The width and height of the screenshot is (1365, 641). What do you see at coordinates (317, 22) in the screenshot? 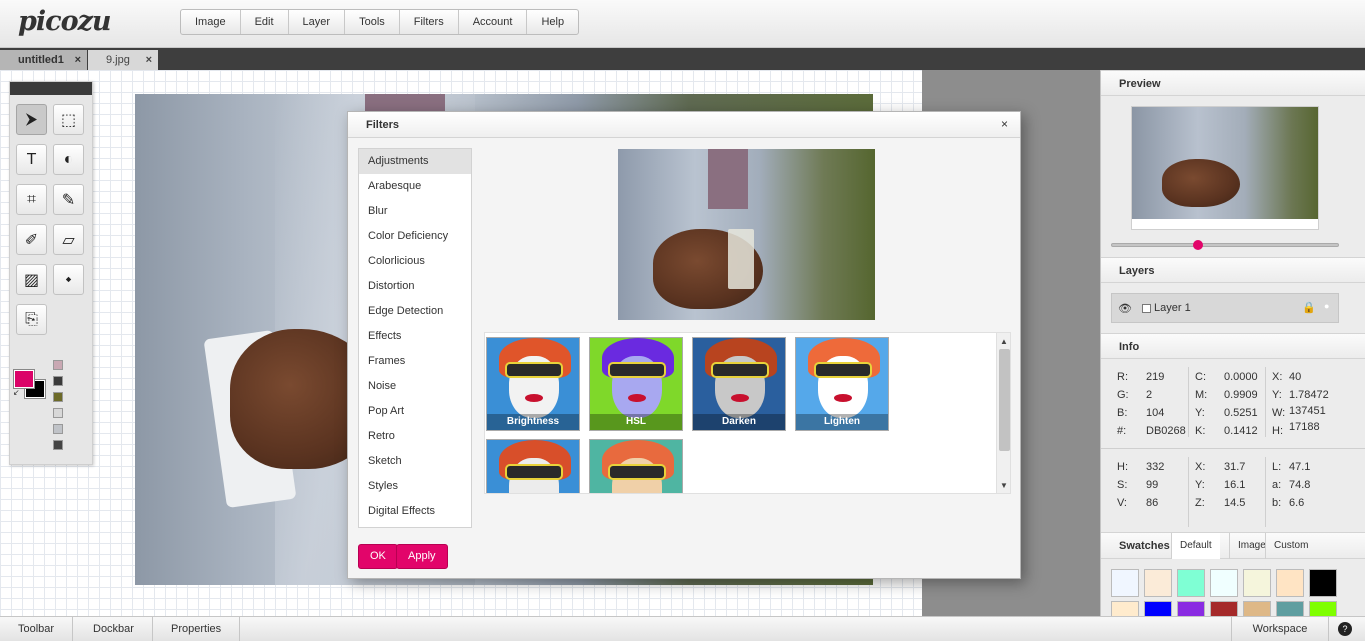
I see `menu-layer: Layer` at bounding box center [317, 22].